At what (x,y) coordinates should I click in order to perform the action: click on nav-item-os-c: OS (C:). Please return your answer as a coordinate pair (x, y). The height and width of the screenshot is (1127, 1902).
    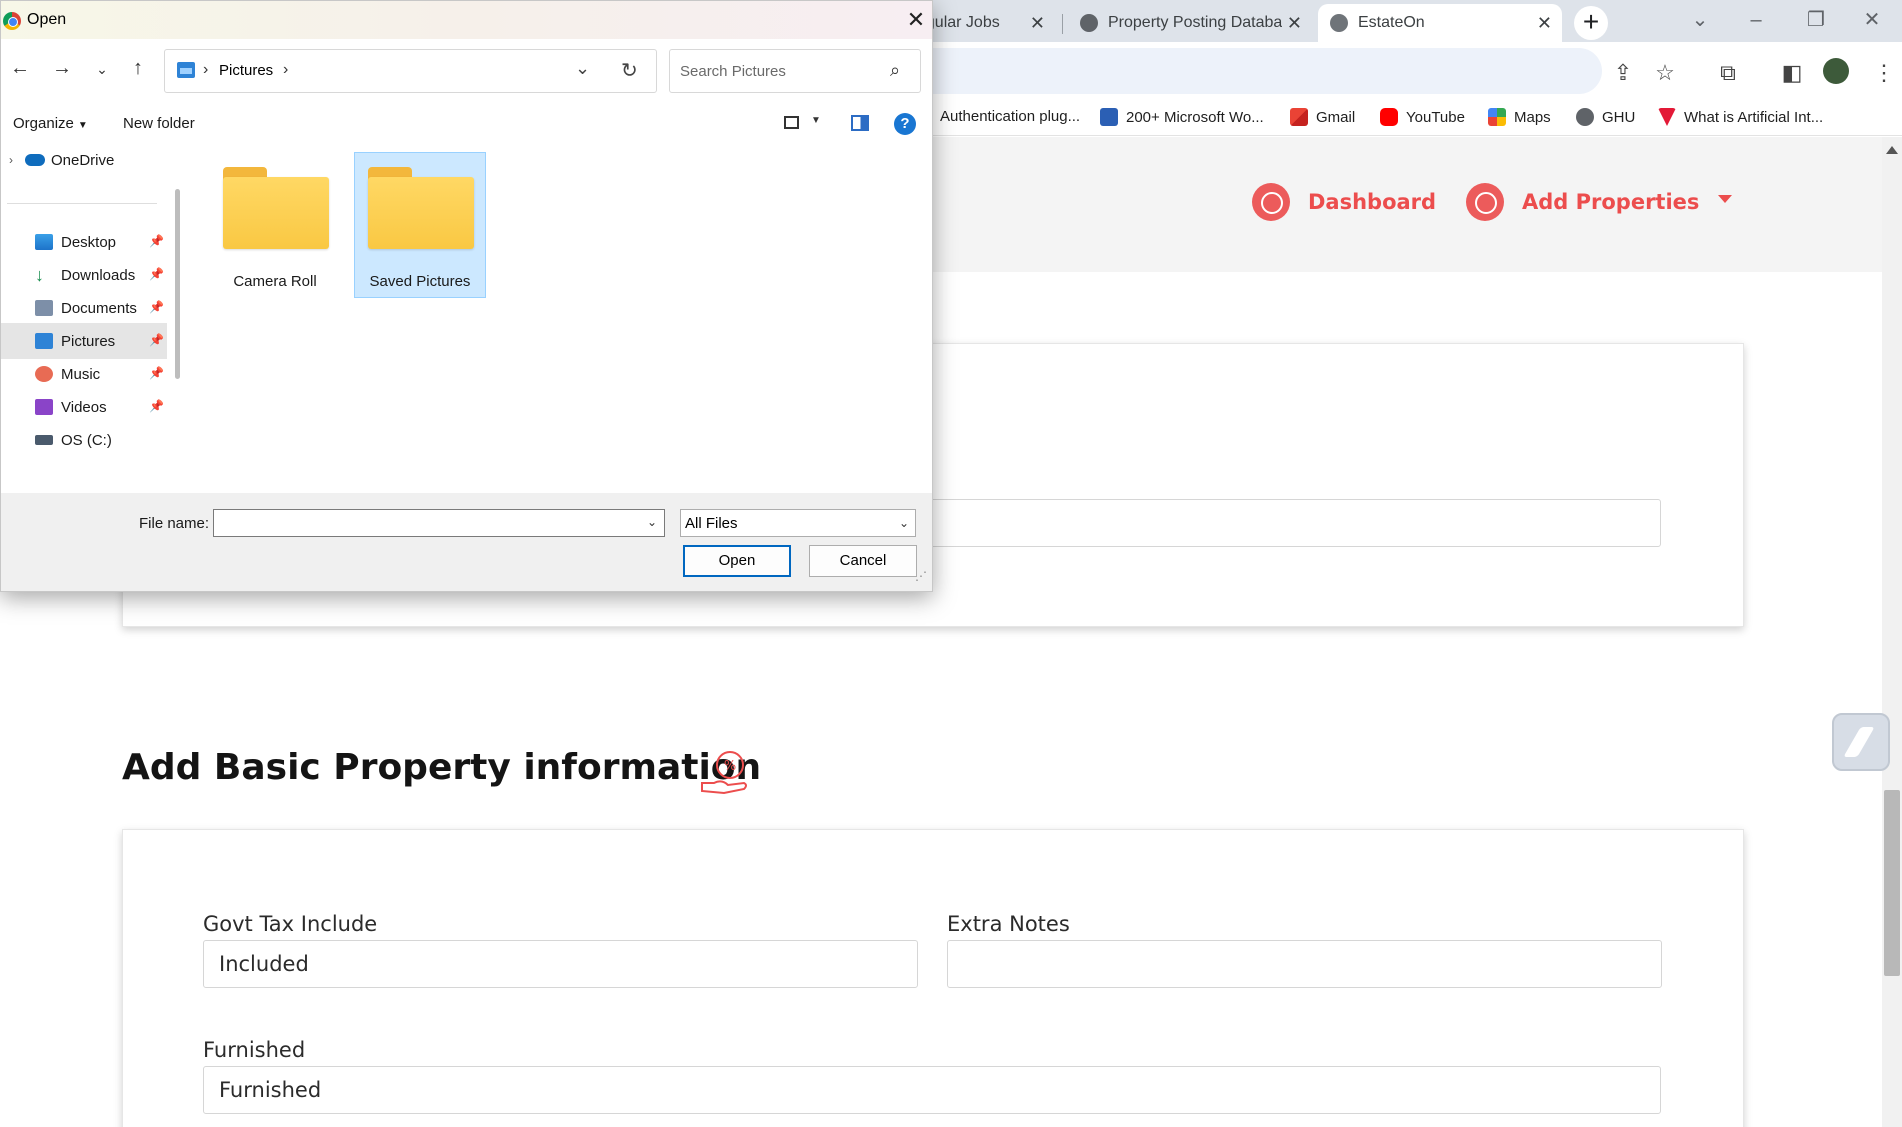
    Looking at the image, I should click on (84, 440).